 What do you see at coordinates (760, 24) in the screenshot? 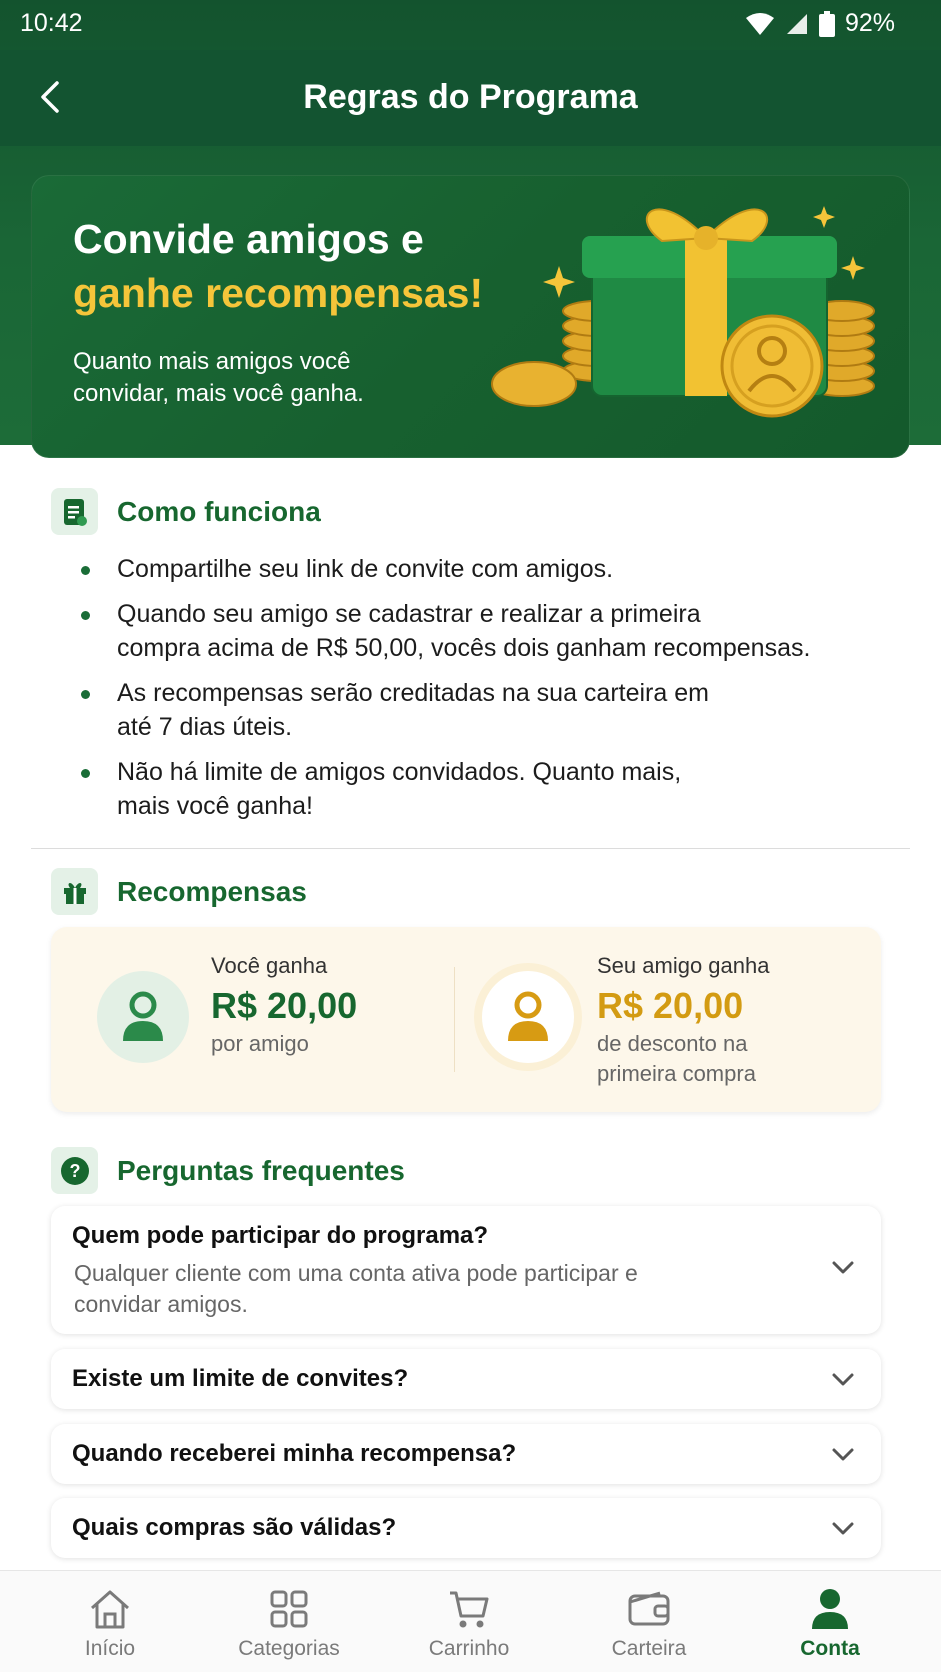
I see `wifi-icon` at bounding box center [760, 24].